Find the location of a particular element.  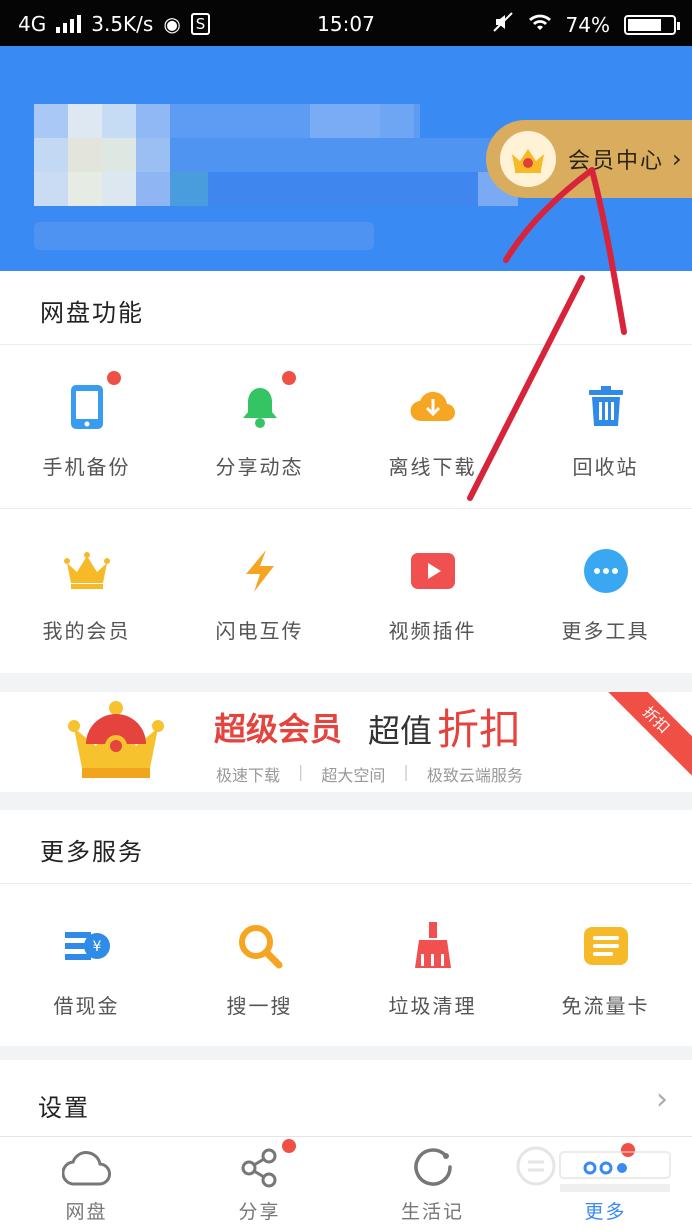

grid-item-phone-backup: 手机备份 is located at coordinates (86, 425).